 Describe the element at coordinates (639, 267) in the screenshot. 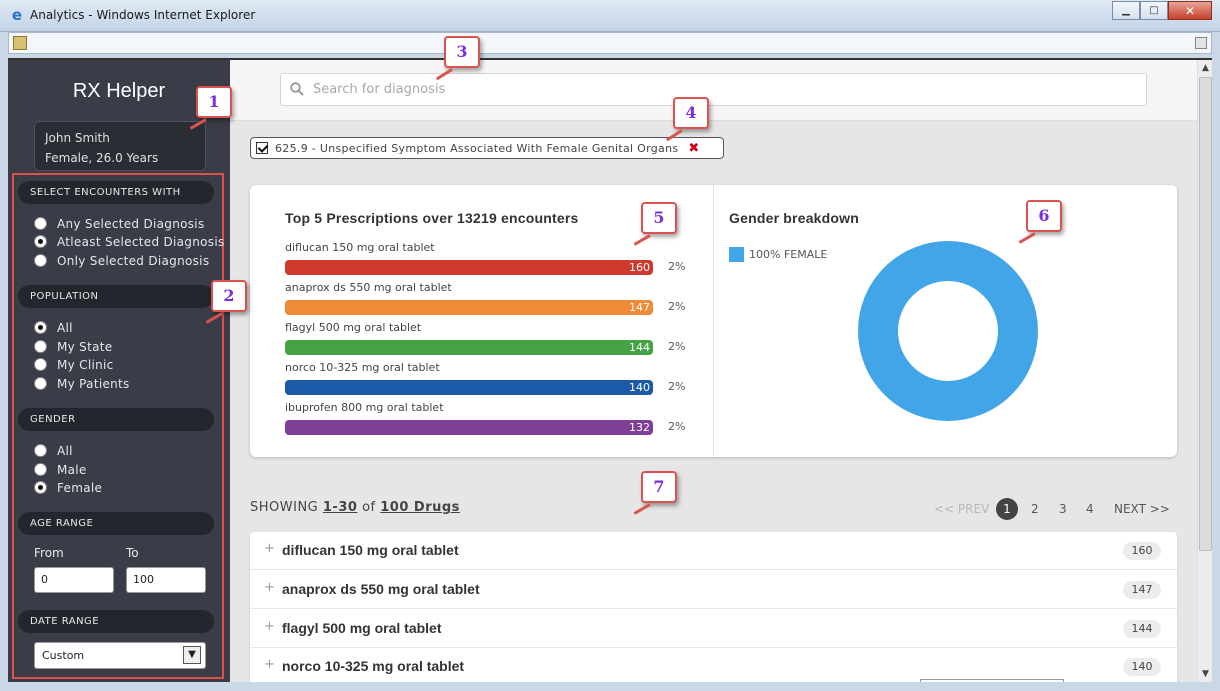

I see `prescription-count: 160` at that location.